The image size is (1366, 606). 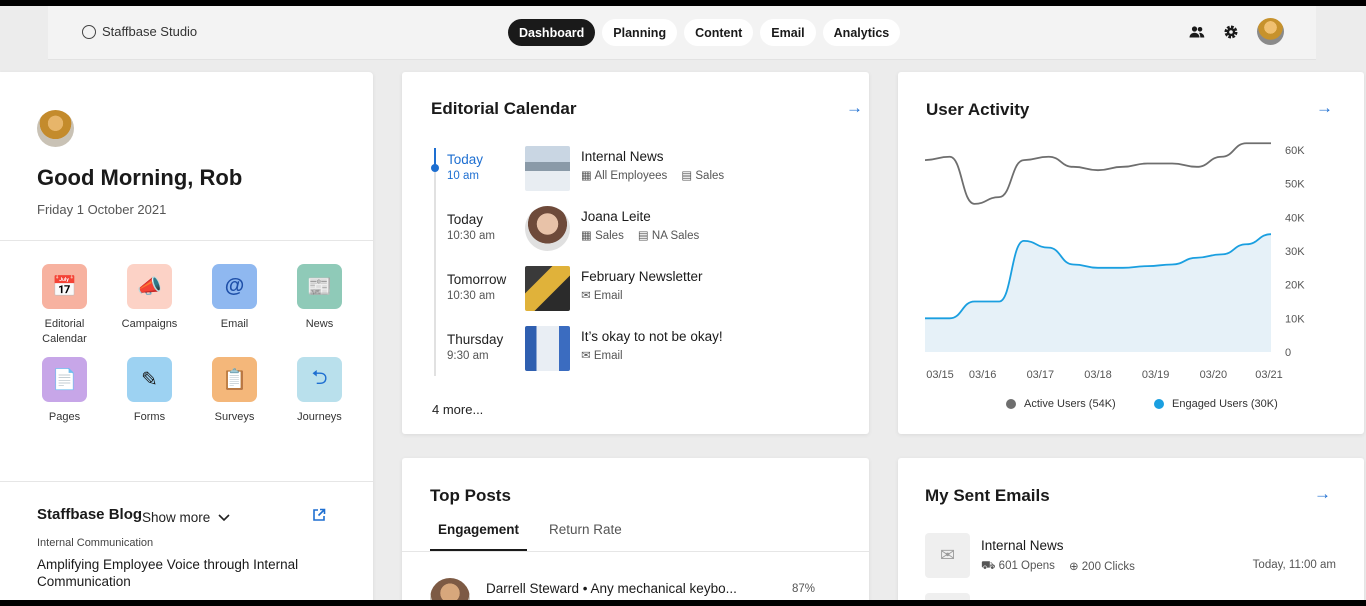 I want to click on app-label: Pages, so click(x=64, y=417).